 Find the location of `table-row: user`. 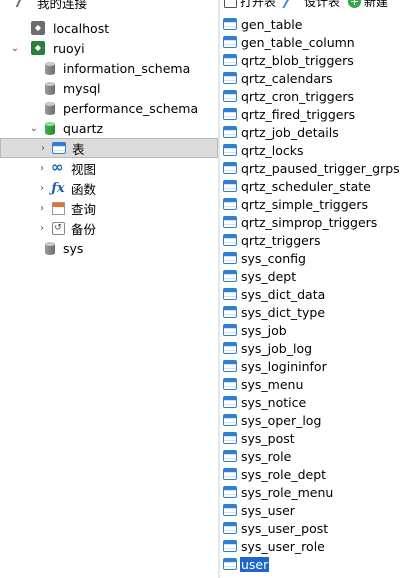

table-row: user is located at coordinates (246, 564).